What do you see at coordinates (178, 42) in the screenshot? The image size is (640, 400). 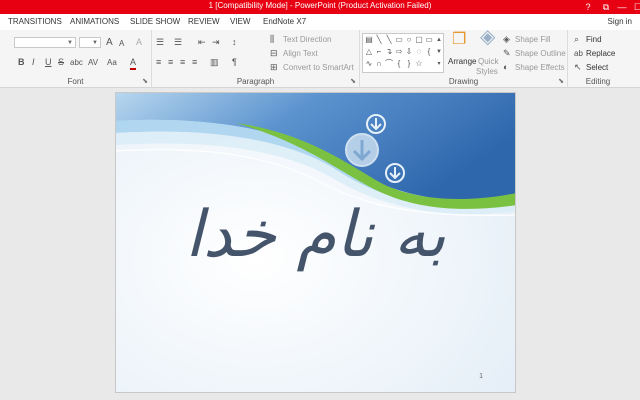 I see `numbering-icon: ☰` at bounding box center [178, 42].